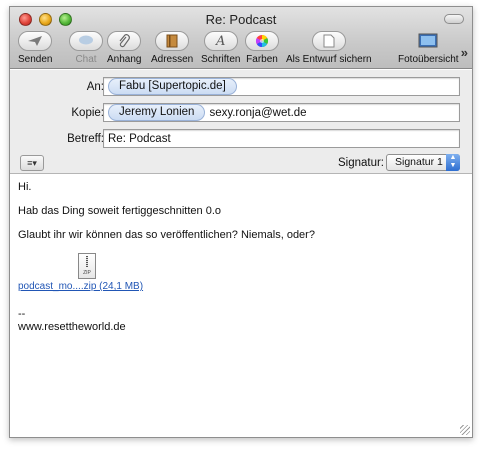  I want to click on photo-browser-icon, so click(428, 41).